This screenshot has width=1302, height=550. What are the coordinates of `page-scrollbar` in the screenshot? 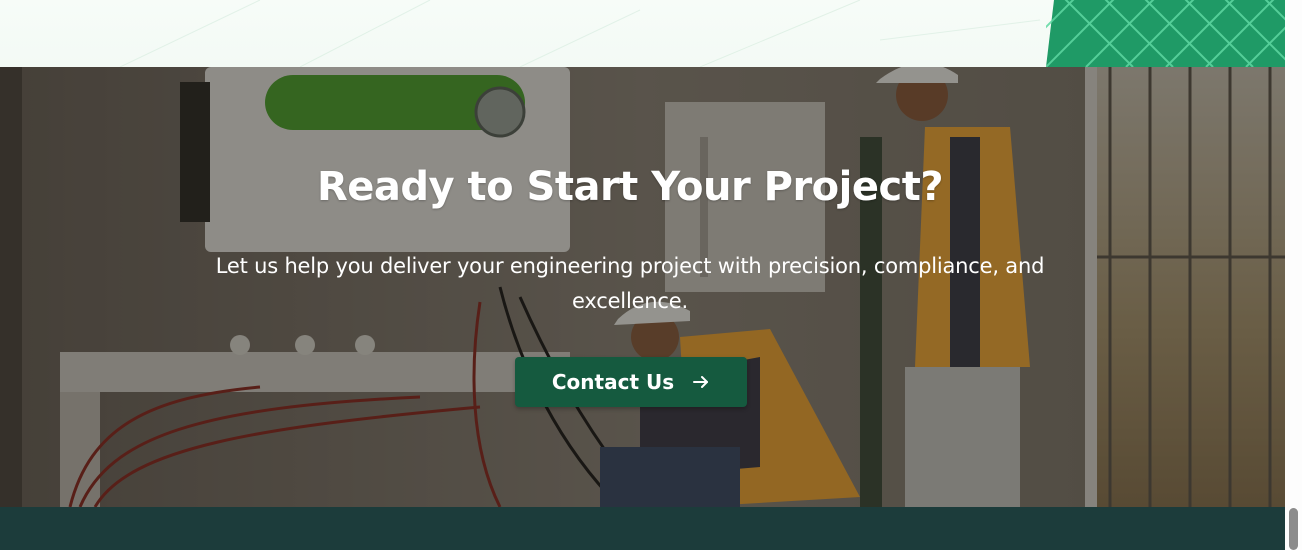 It's located at (1293, 275).